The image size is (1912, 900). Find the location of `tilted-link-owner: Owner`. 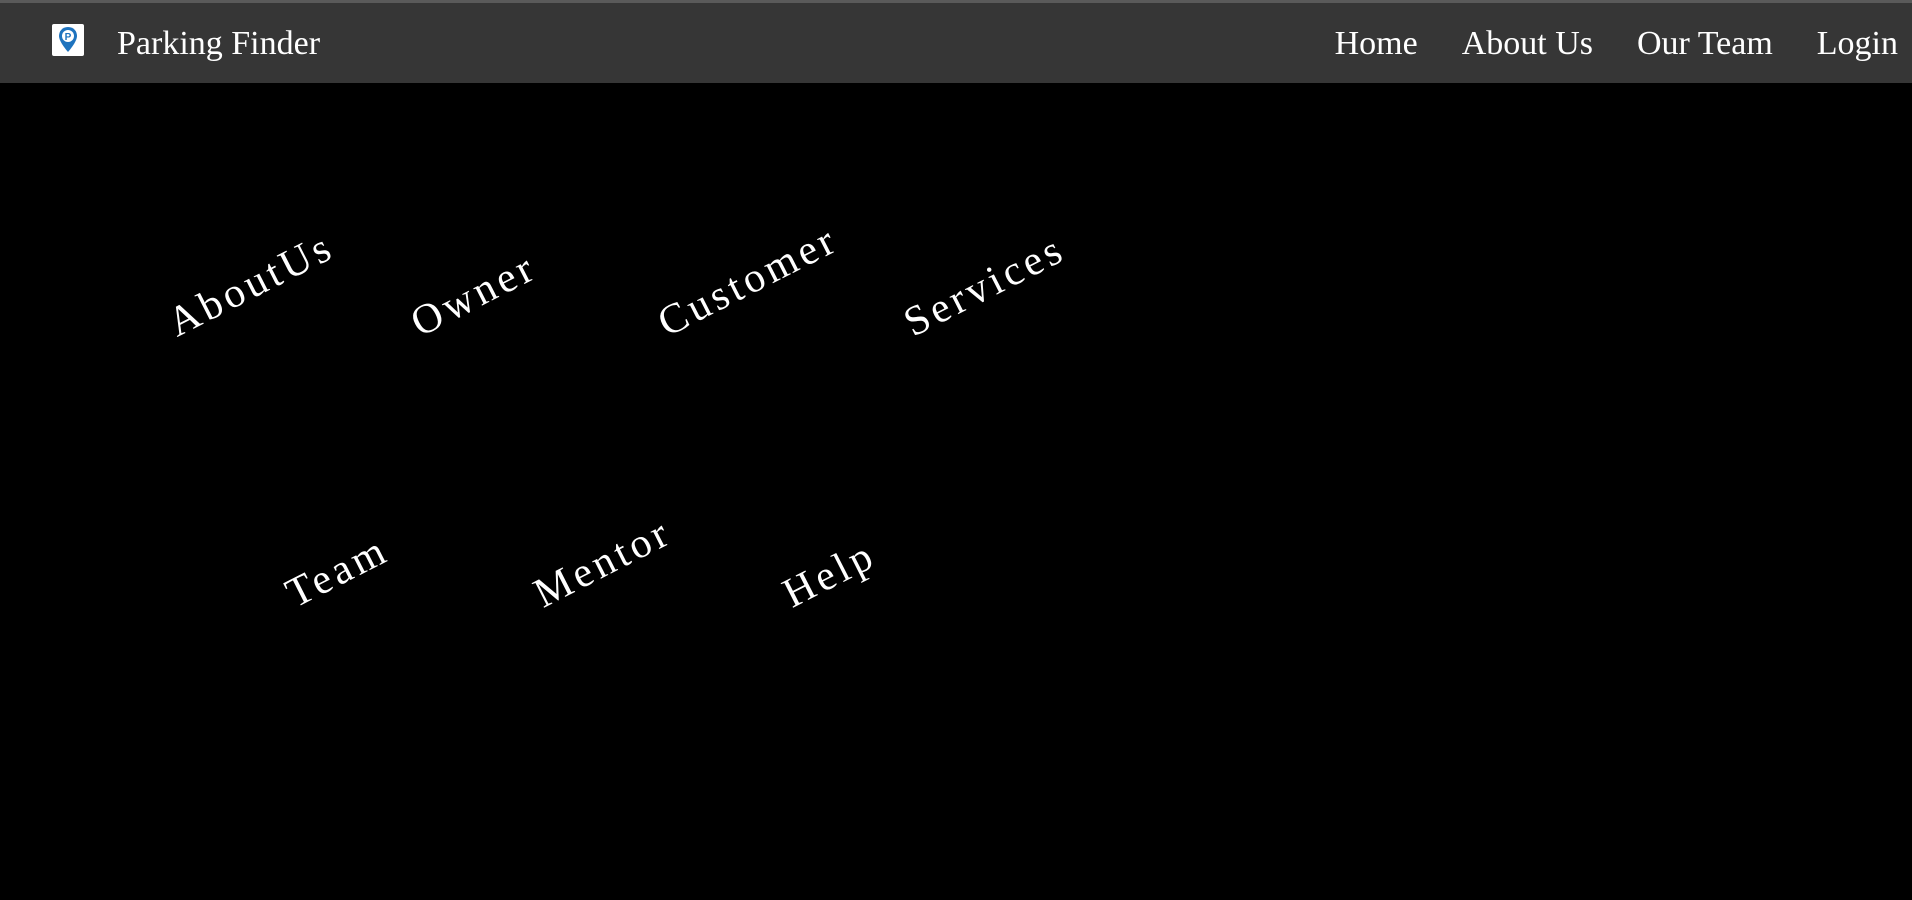

tilted-link-owner: Owner is located at coordinates (474, 295).